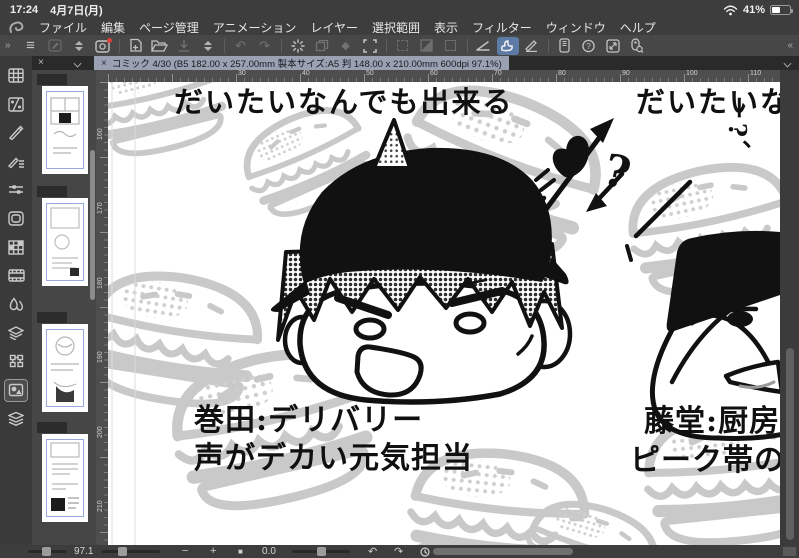 The height and width of the screenshot is (558, 799). I want to click on zoom-slider, so click(131, 551).